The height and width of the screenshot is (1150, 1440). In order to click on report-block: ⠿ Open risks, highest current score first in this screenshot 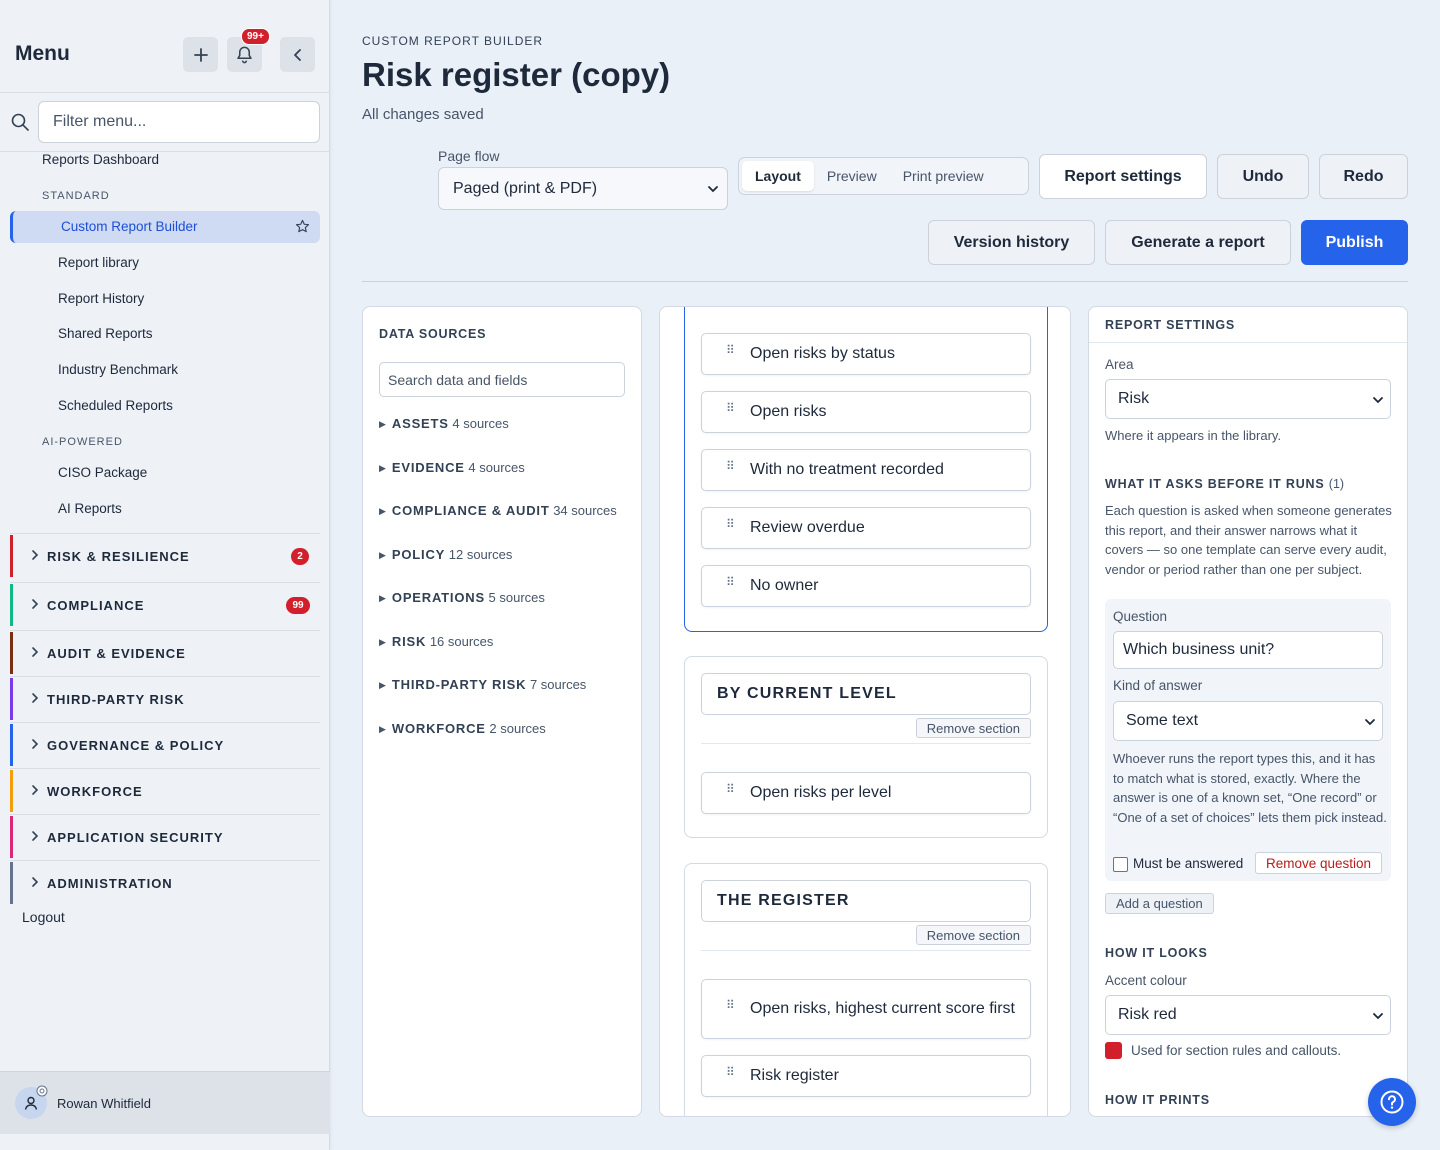, I will do `click(866, 1009)`.